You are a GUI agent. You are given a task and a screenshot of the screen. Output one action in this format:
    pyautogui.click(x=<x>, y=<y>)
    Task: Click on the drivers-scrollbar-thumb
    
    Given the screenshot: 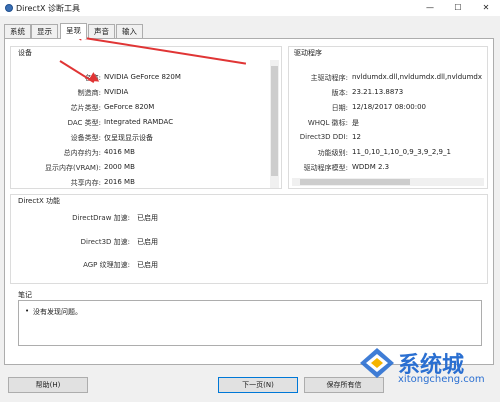 What is the action you would take?
    pyautogui.click(x=355, y=182)
    